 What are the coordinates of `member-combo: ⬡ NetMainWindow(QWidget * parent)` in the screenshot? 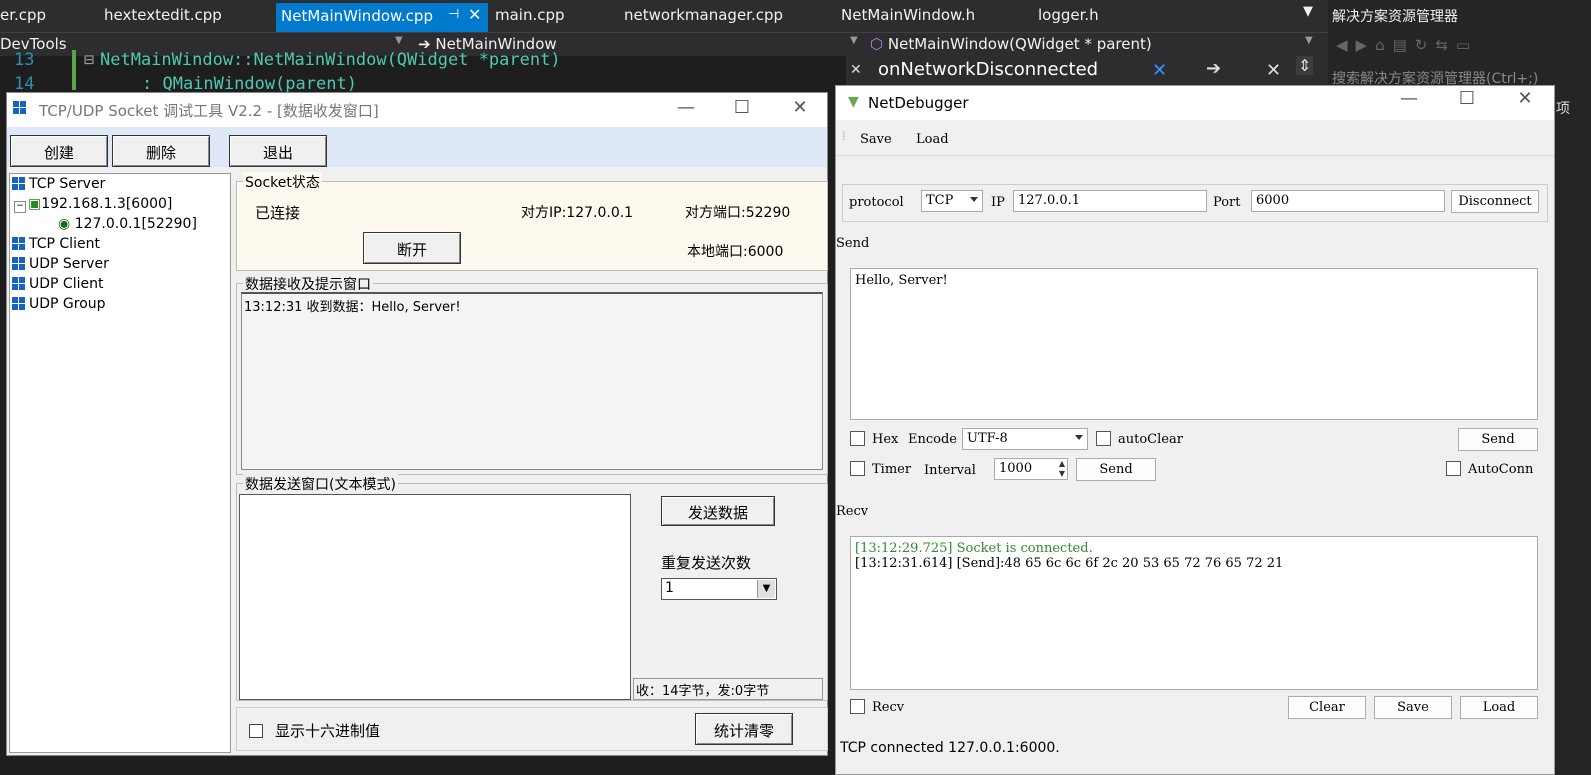 It's located at (1011, 45).